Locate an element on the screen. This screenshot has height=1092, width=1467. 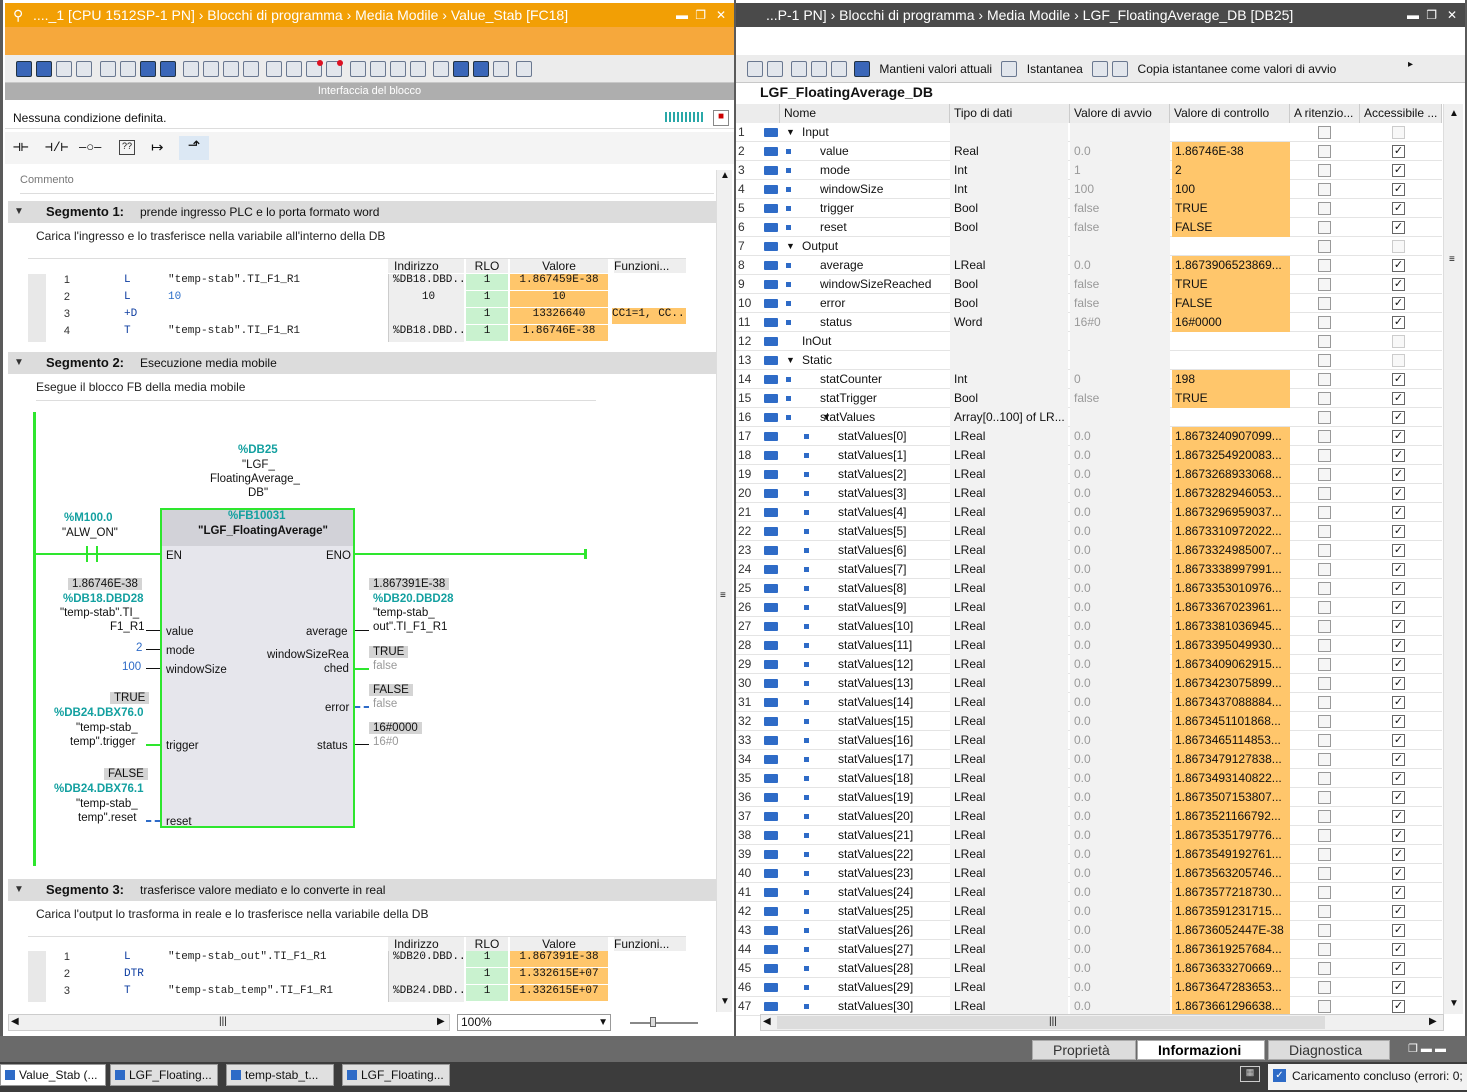
db-row: 4 windowSize Int 100 100 ✓ is located at coordinates (1089, 189).